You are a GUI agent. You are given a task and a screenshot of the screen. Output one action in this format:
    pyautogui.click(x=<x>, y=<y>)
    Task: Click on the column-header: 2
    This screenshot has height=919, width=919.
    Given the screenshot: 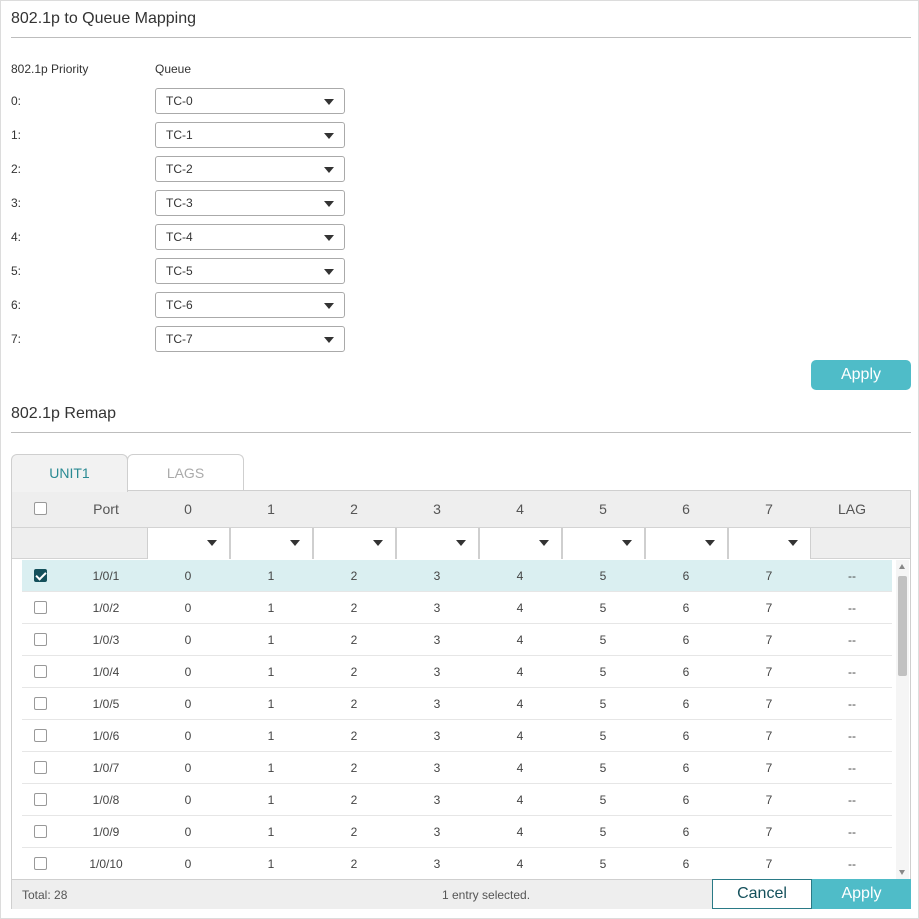 What is the action you would take?
    pyautogui.click(x=354, y=509)
    